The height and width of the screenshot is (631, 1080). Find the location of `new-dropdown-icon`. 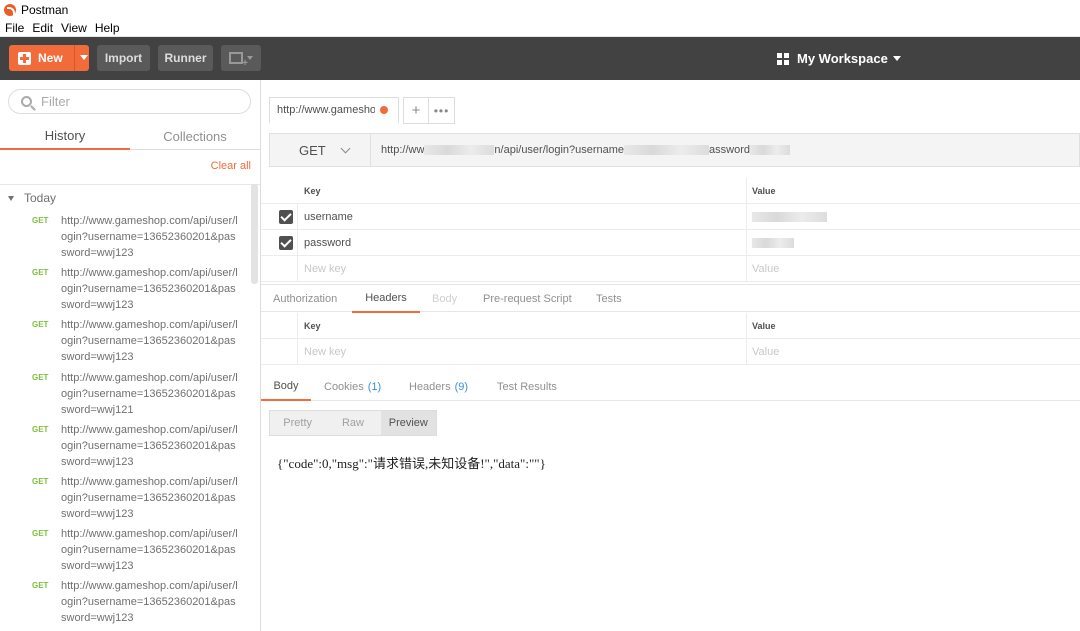

new-dropdown-icon is located at coordinates (84, 57).